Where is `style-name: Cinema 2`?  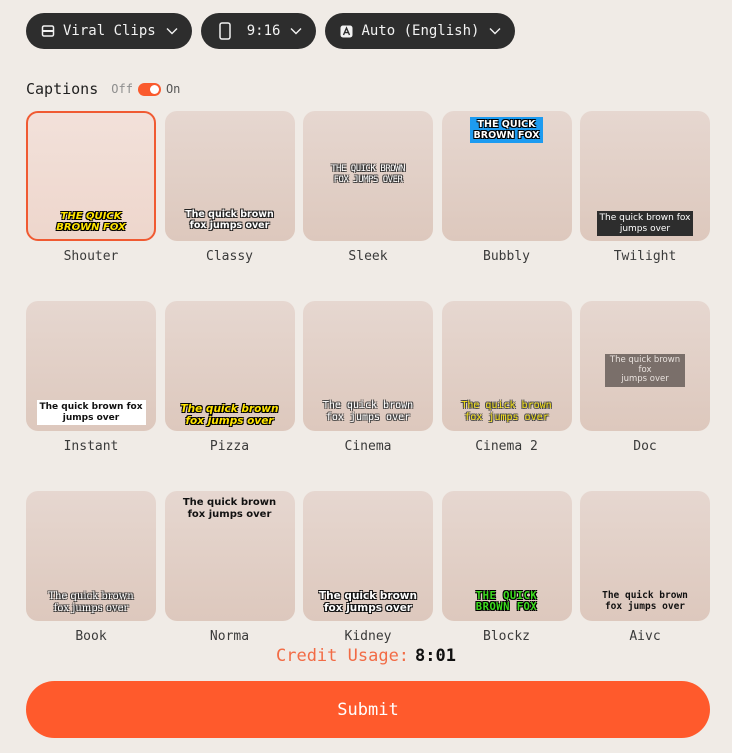 style-name: Cinema 2 is located at coordinates (506, 446).